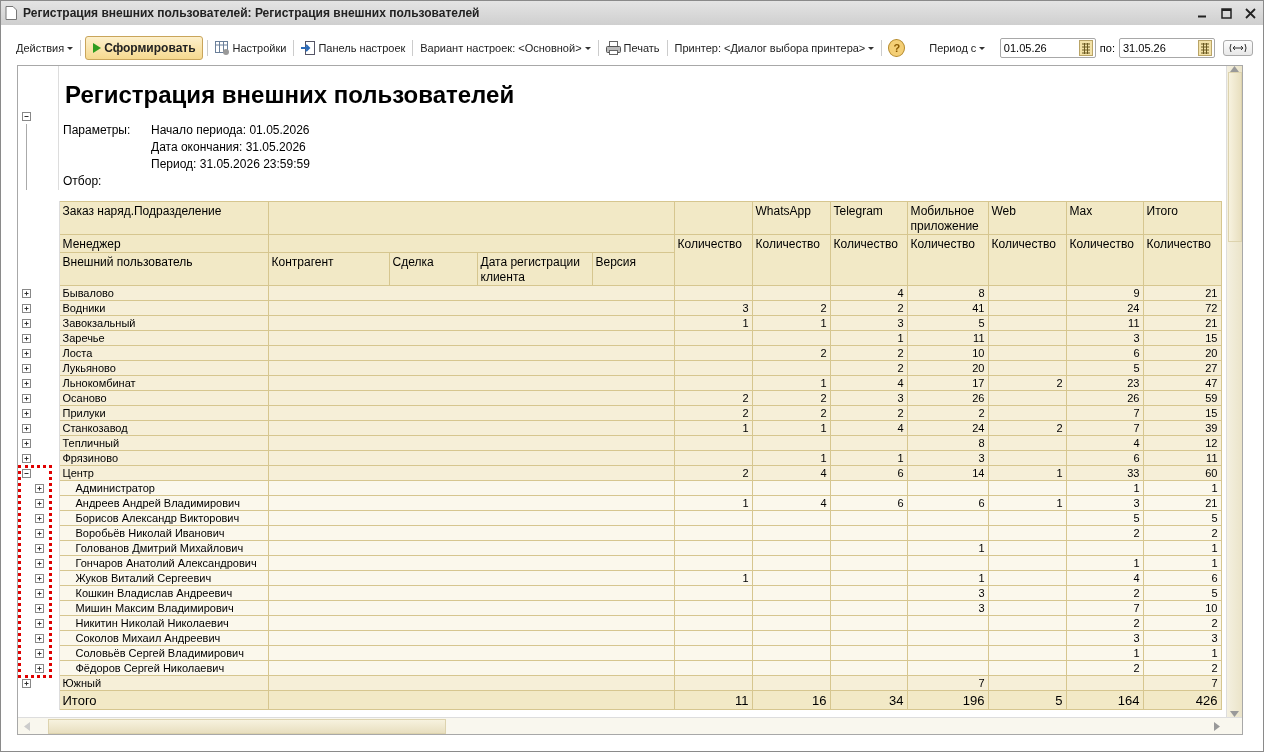 The height and width of the screenshot is (752, 1264). What do you see at coordinates (353, 48) in the screenshot?
I see `panel-button: Панель настроек` at bounding box center [353, 48].